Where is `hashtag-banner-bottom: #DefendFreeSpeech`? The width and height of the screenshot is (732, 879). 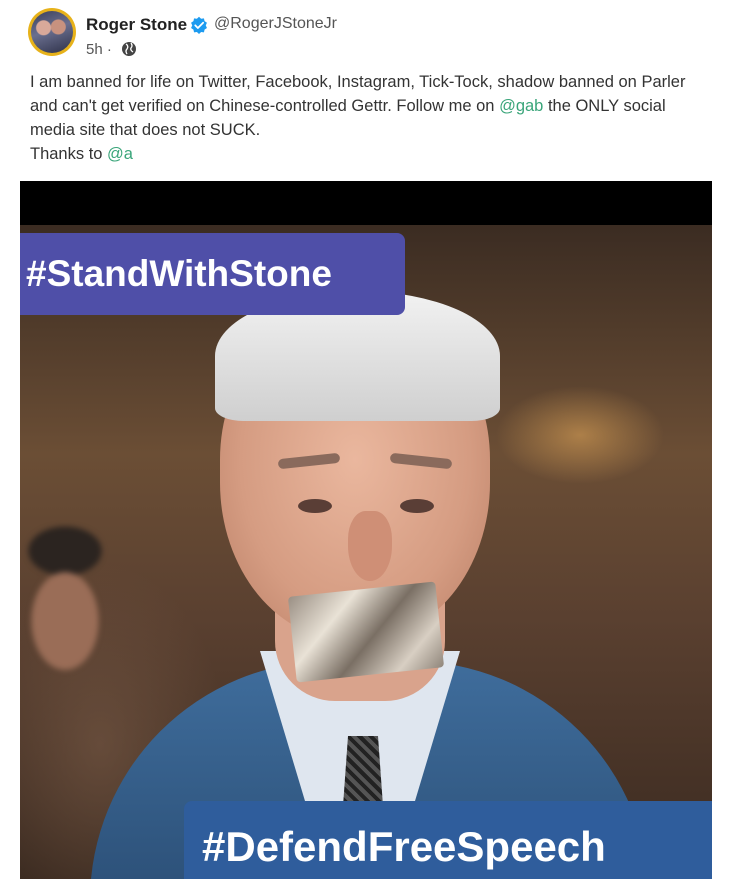 hashtag-banner-bottom: #DefendFreeSpeech is located at coordinates (448, 840).